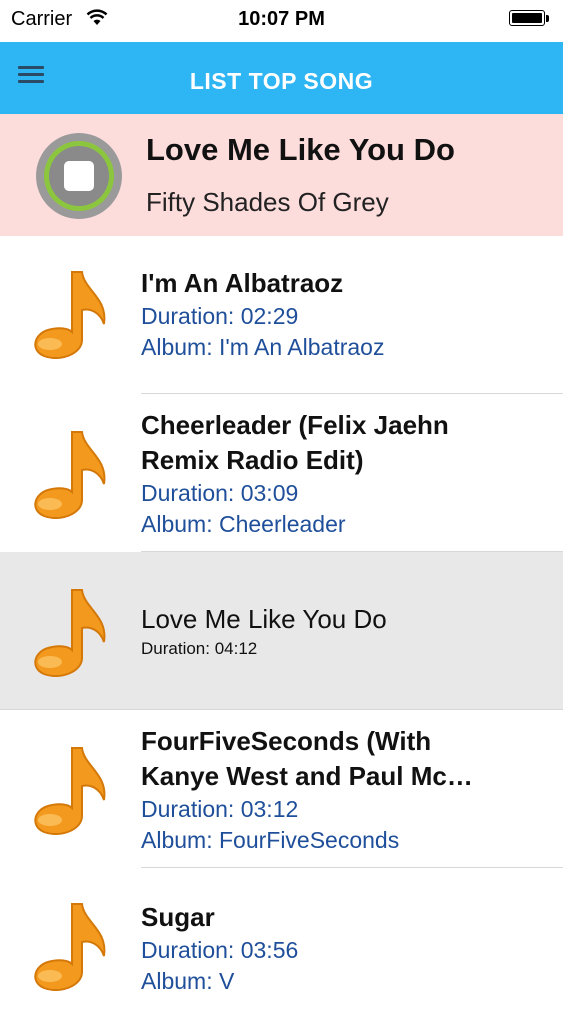 Image resolution: width=563 pixels, height=1026 pixels. Describe the element at coordinates (252, 460) in the screenshot. I see `song-title-line-2: Remix Radio Edit)` at that location.